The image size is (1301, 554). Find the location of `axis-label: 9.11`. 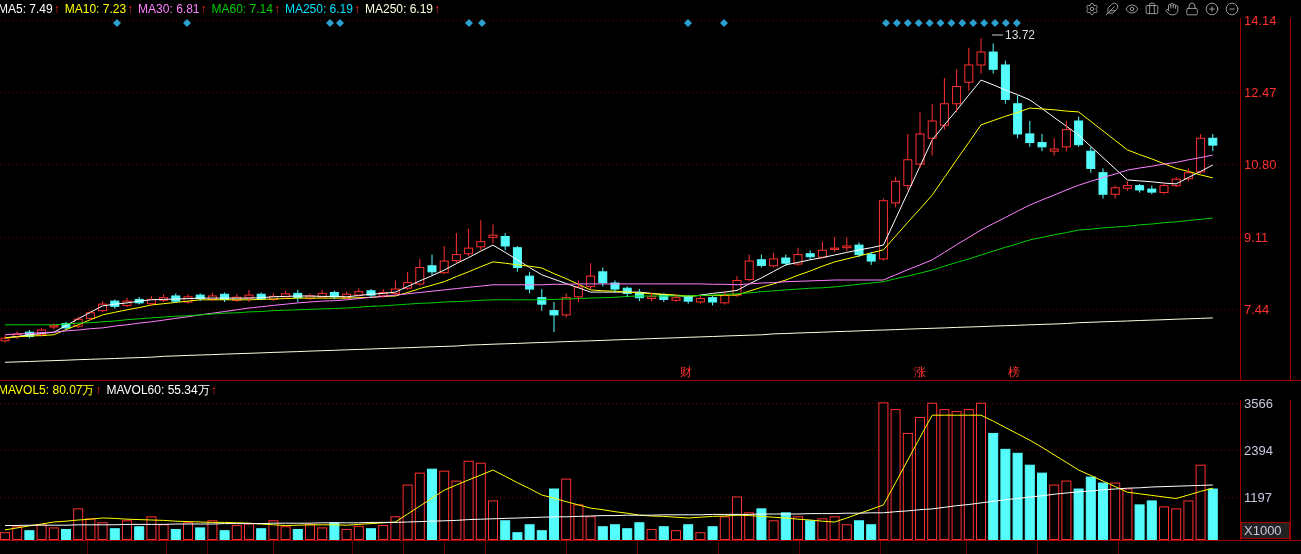

axis-label: 9.11 is located at coordinates (1256, 237).